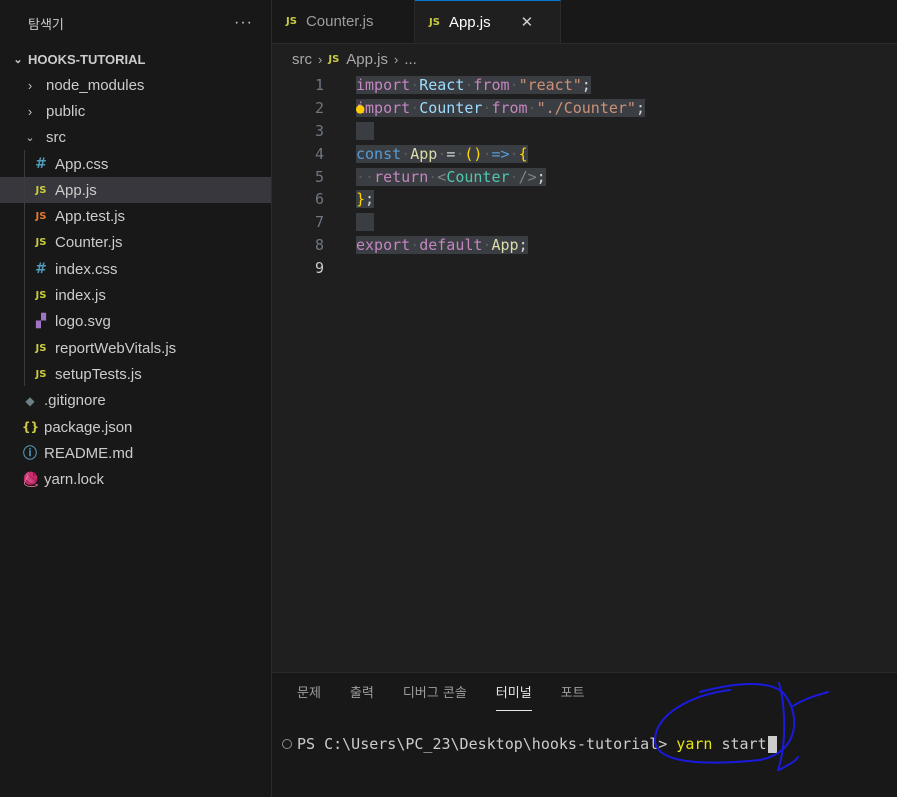  What do you see at coordinates (82, 164) in the screenshot?
I see `file-label: App.css` at bounding box center [82, 164].